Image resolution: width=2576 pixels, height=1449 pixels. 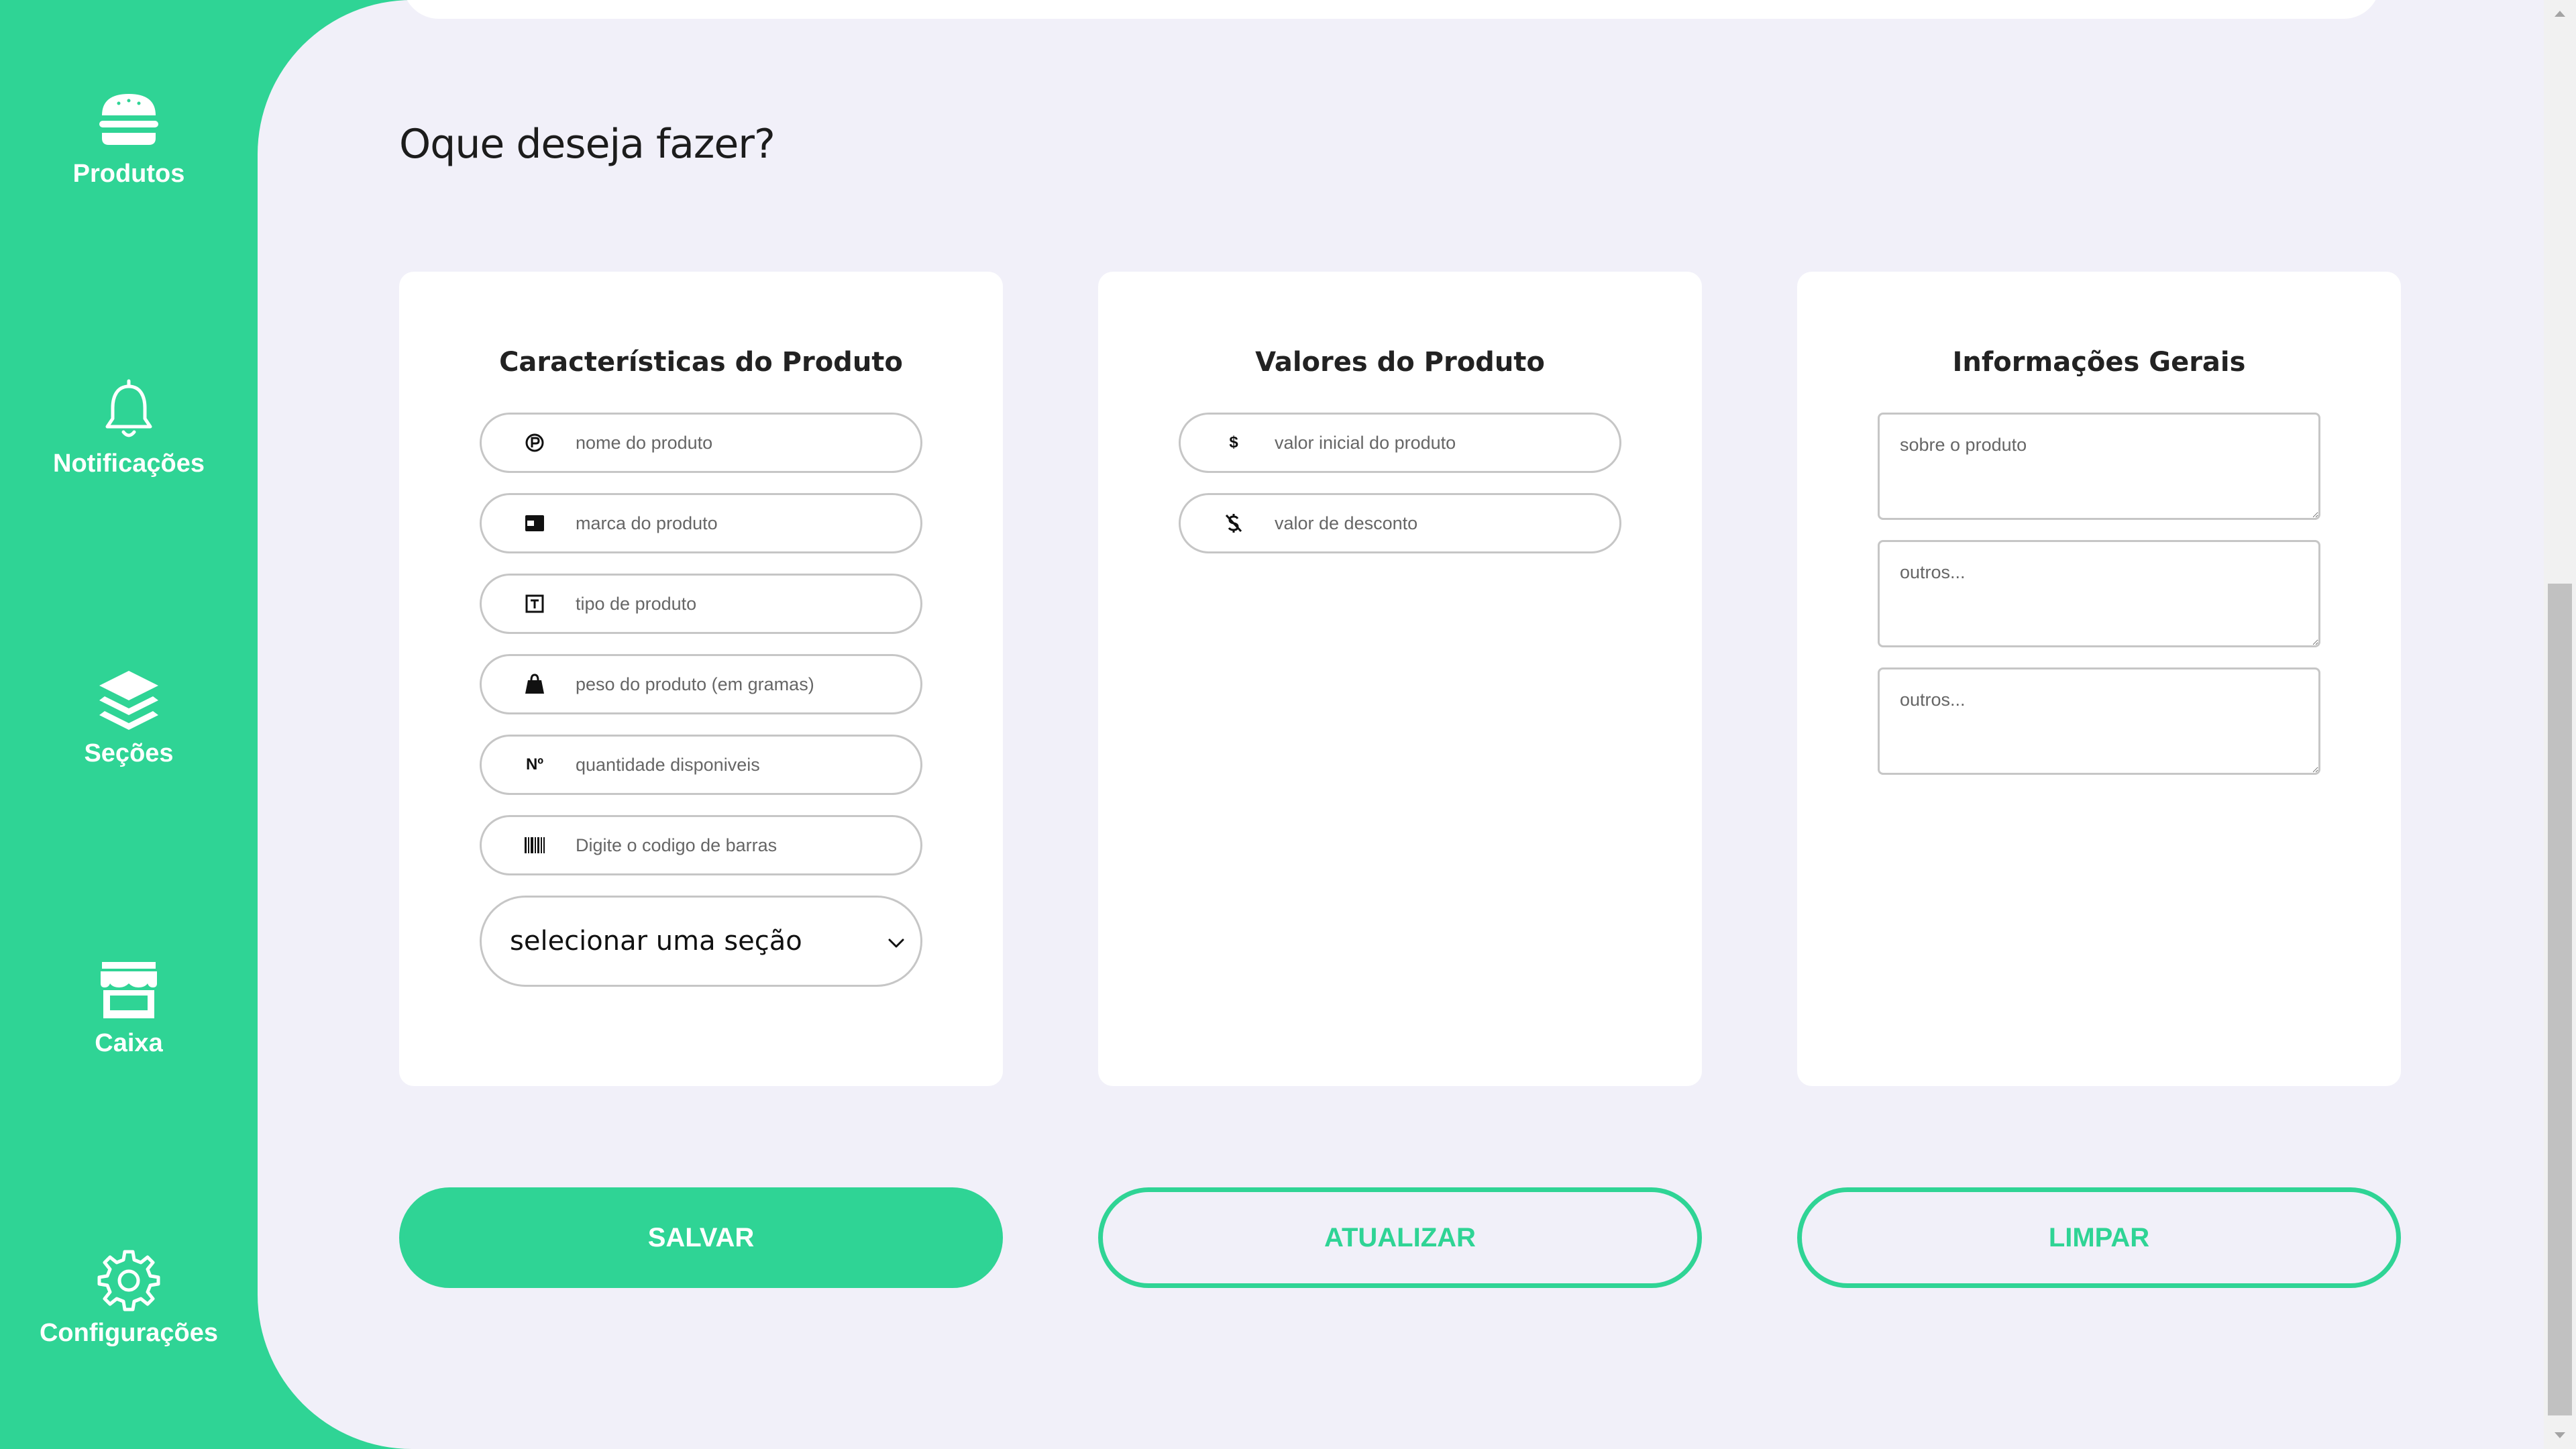 I want to click on card-title: Informações Gerais, so click(x=2099, y=362).